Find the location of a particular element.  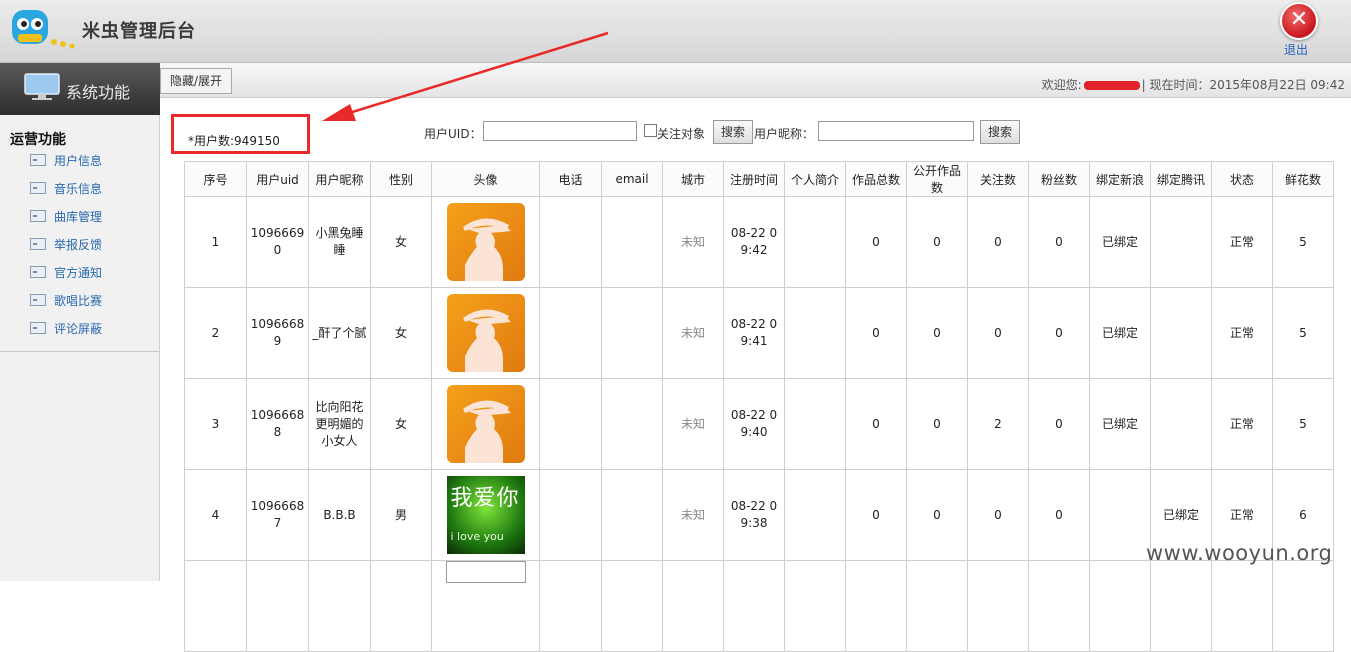

sidebar-item-library: 曲库管理 is located at coordinates (90, 216).